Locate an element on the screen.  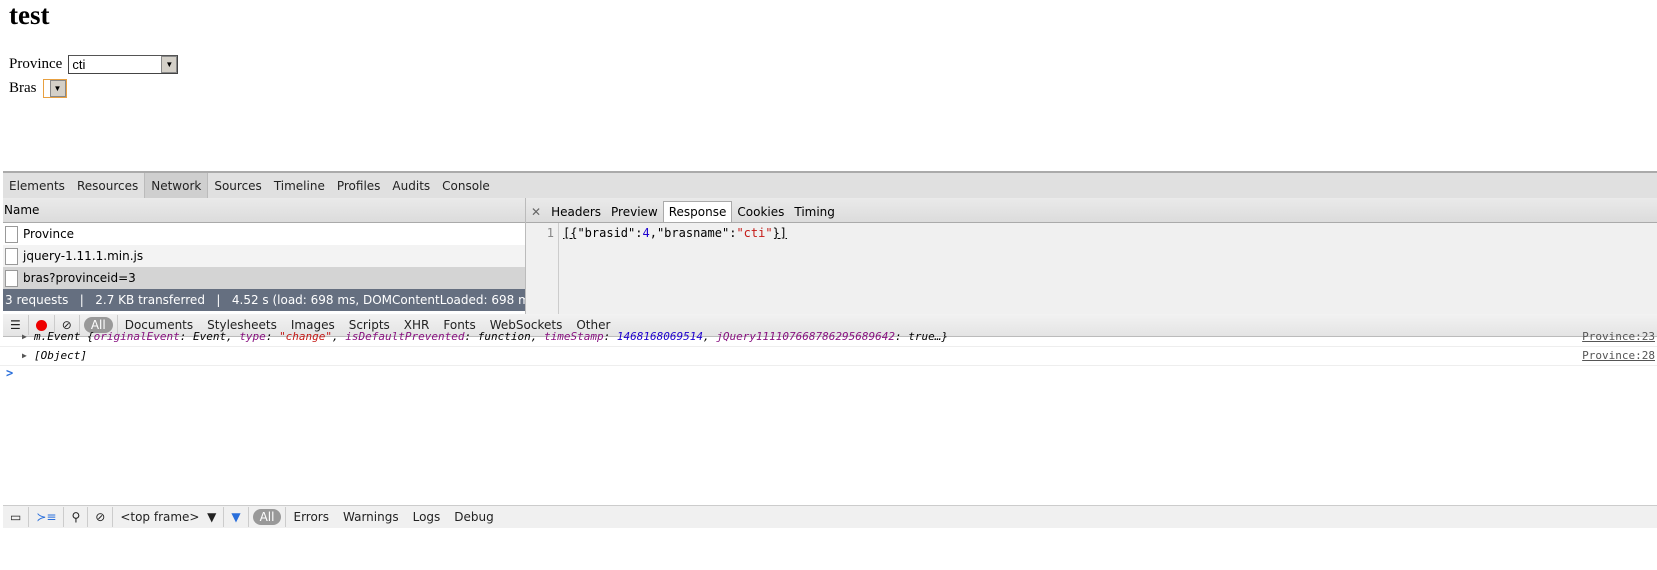
console-prompt: > is located at coordinates (9, 373).